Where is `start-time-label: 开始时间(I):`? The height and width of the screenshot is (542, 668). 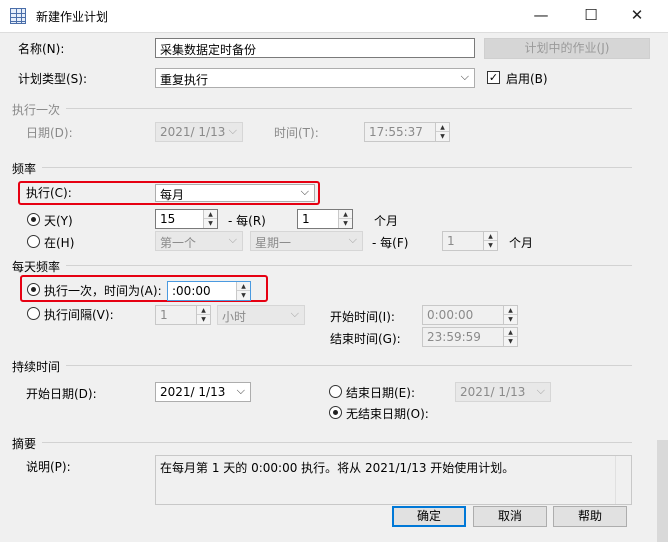 start-time-label: 开始时间(I): is located at coordinates (362, 317).